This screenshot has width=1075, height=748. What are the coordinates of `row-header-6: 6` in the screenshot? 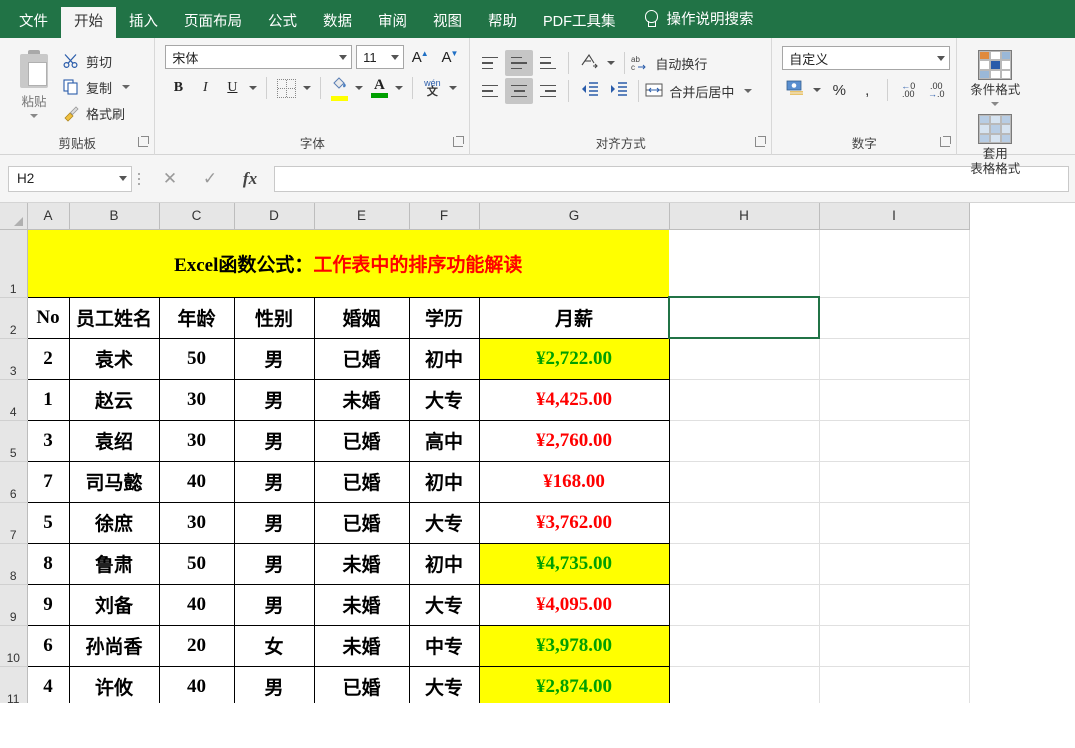 It's located at (14, 482).